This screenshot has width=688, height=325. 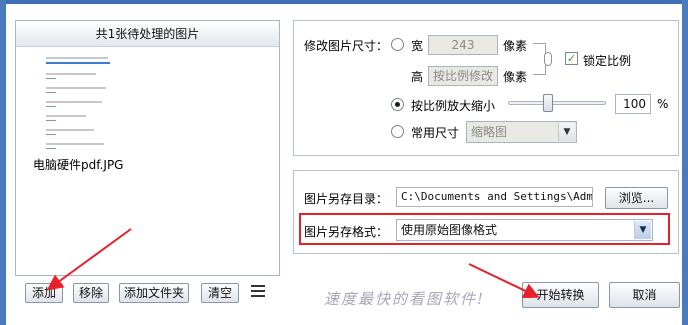 What do you see at coordinates (548, 59) in the screenshot?
I see `chain-link-icon` at bounding box center [548, 59].